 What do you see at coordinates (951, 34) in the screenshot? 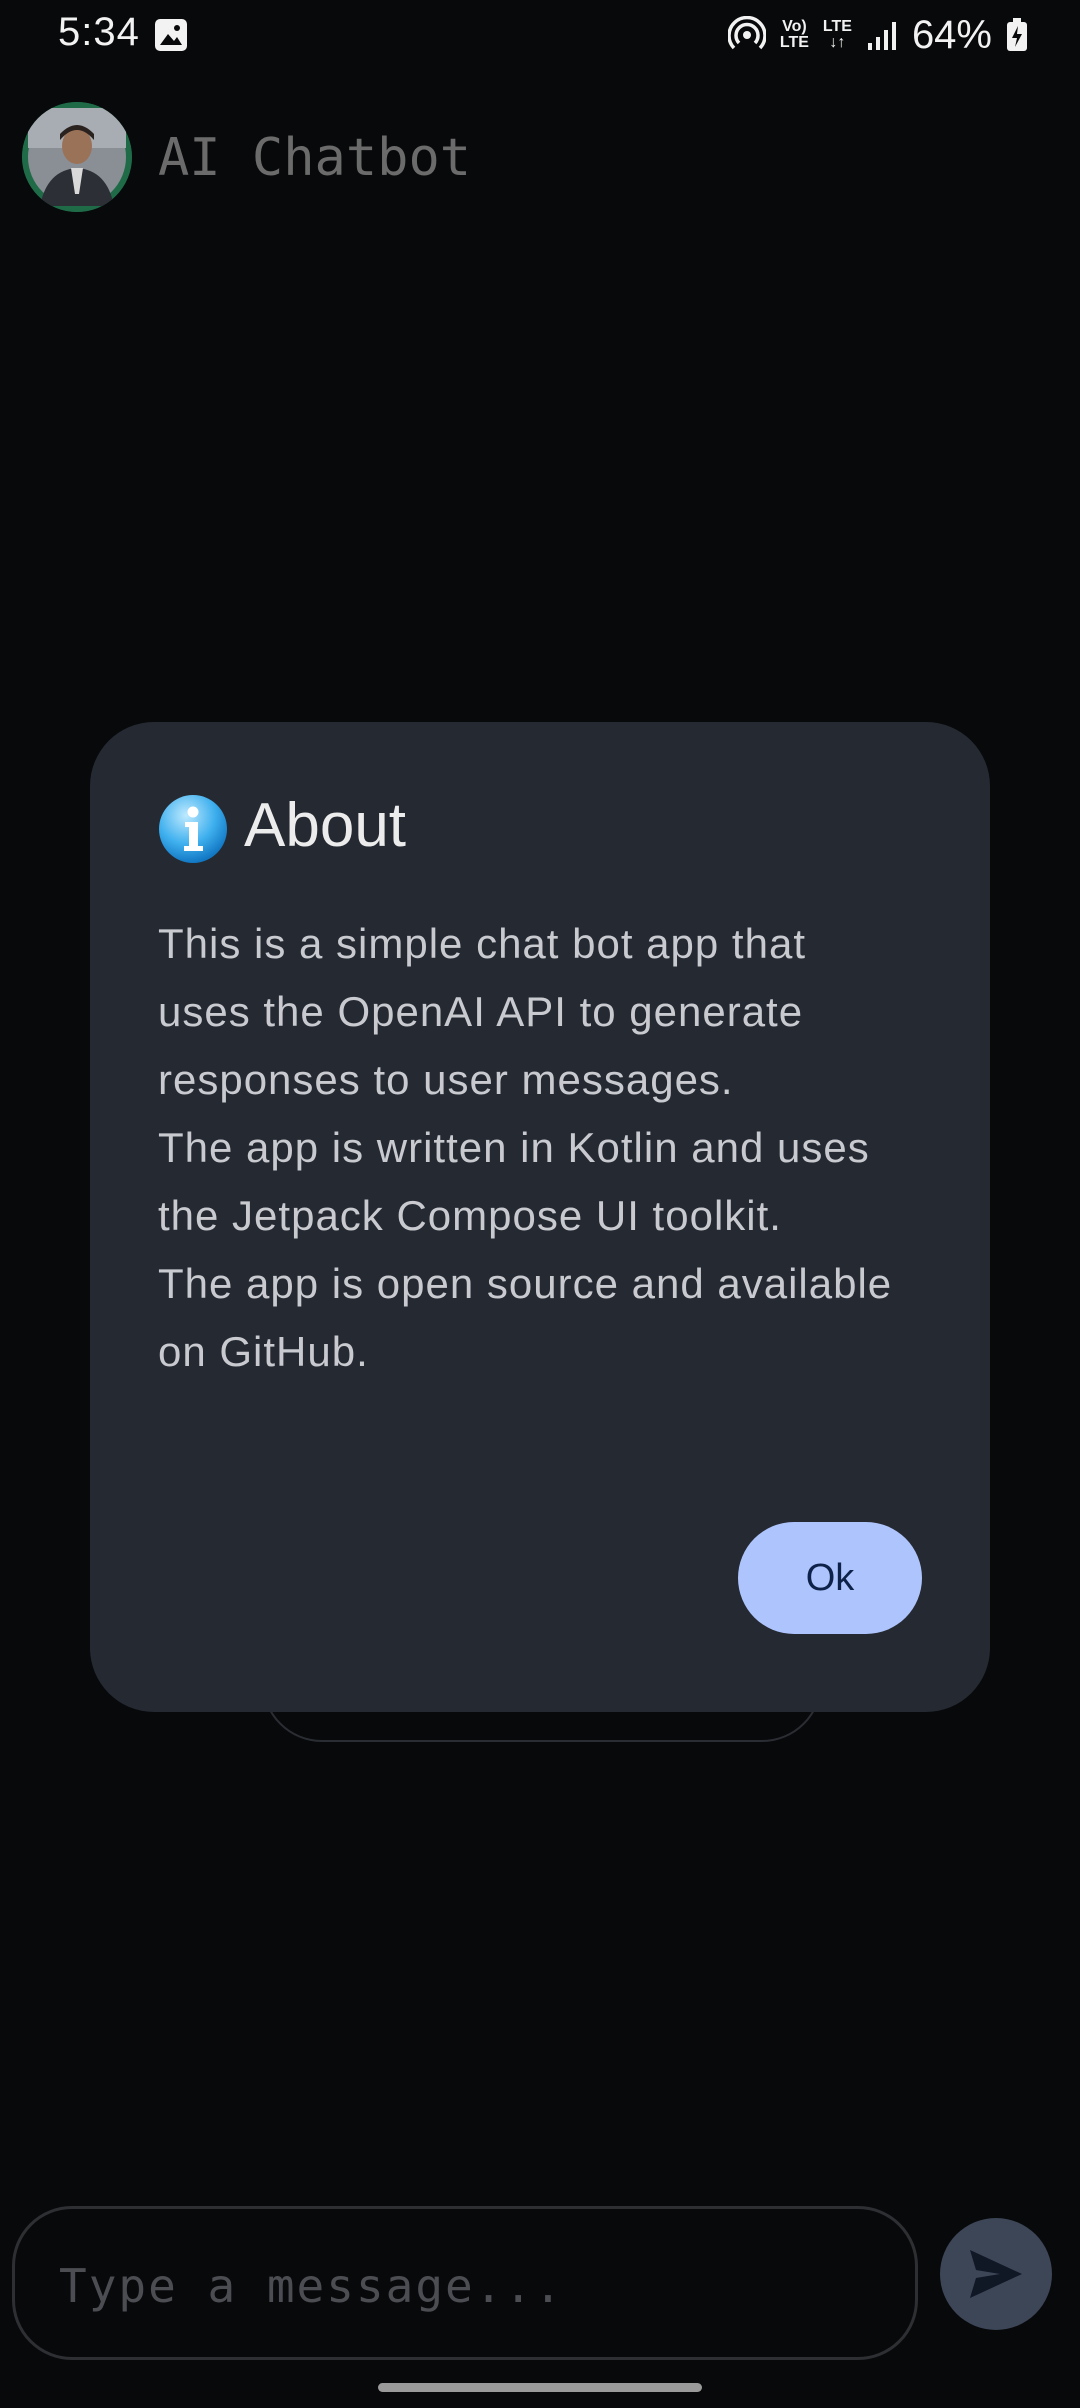
I see `battery-percent: 64%` at bounding box center [951, 34].